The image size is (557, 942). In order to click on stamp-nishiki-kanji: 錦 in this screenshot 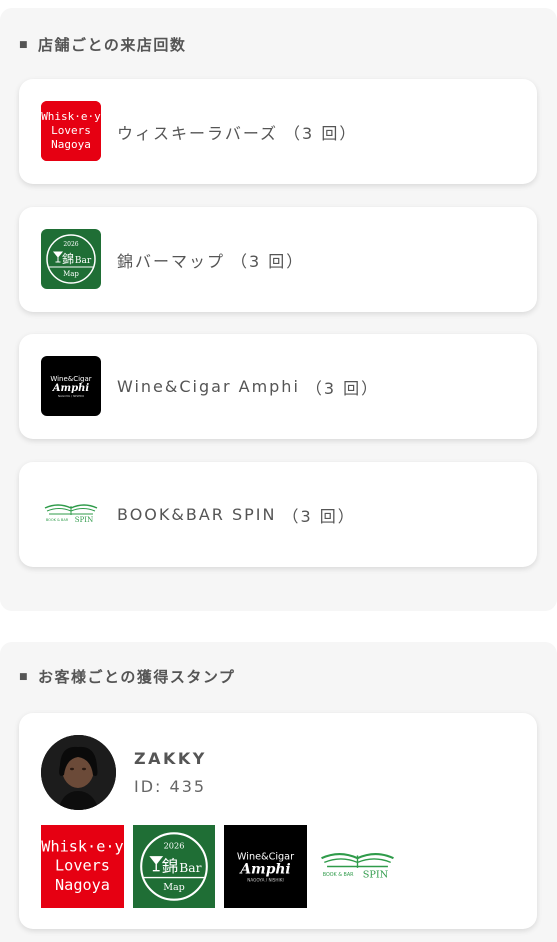, I will do `click(170, 866)`.